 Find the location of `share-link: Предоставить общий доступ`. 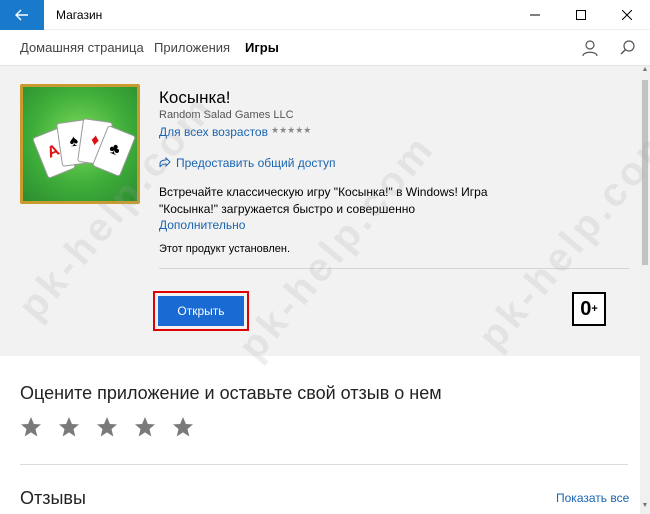

share-link: Предоставить общий доступ is located at coordinates (247, 163).